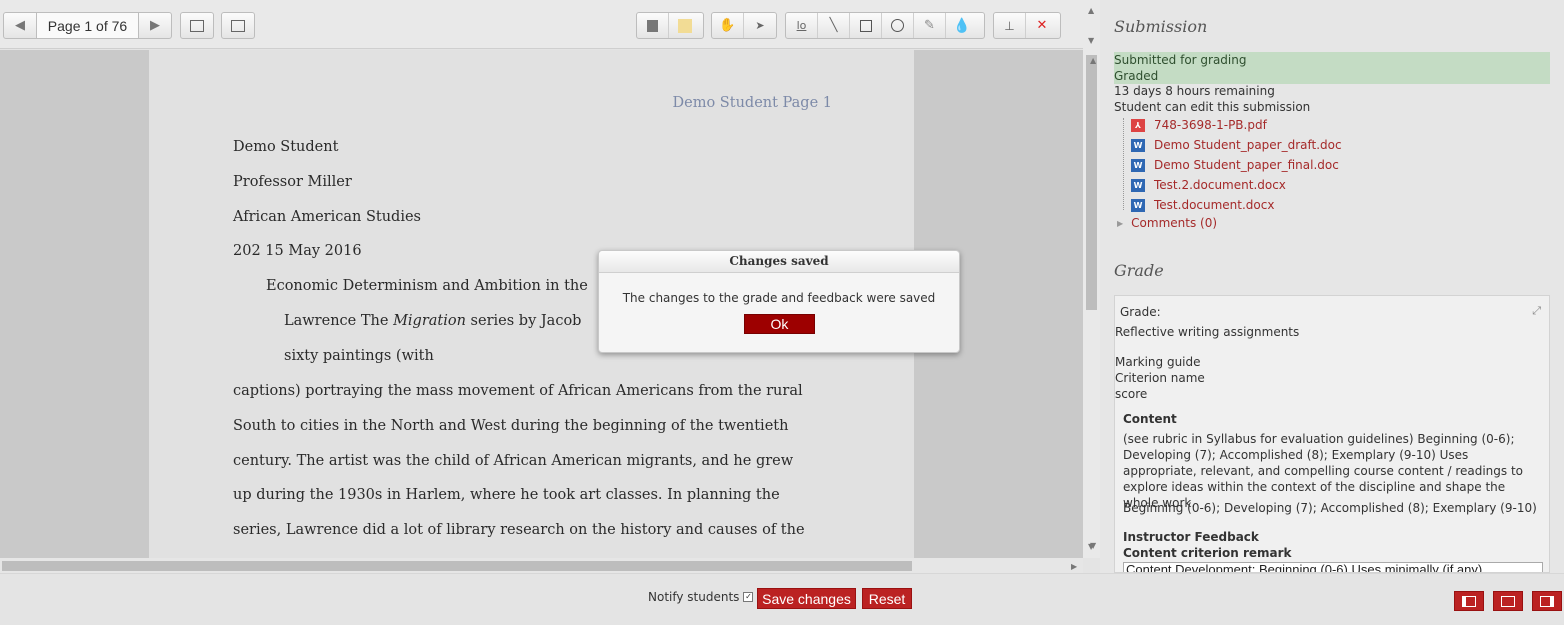 The image size is (1564, 625). I want to click on droplet-icon: 💧, so click(962, 25).